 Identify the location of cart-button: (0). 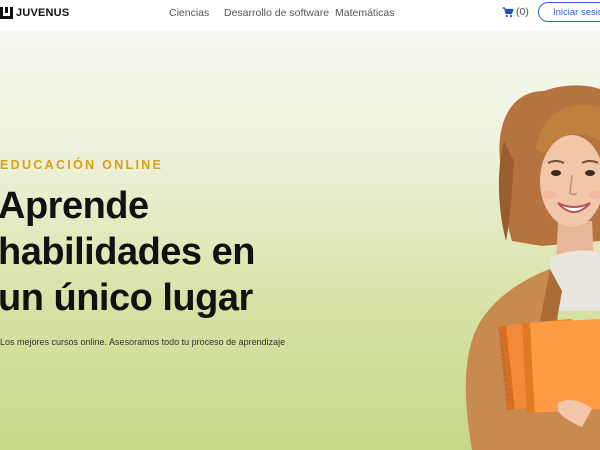
(515, 12).